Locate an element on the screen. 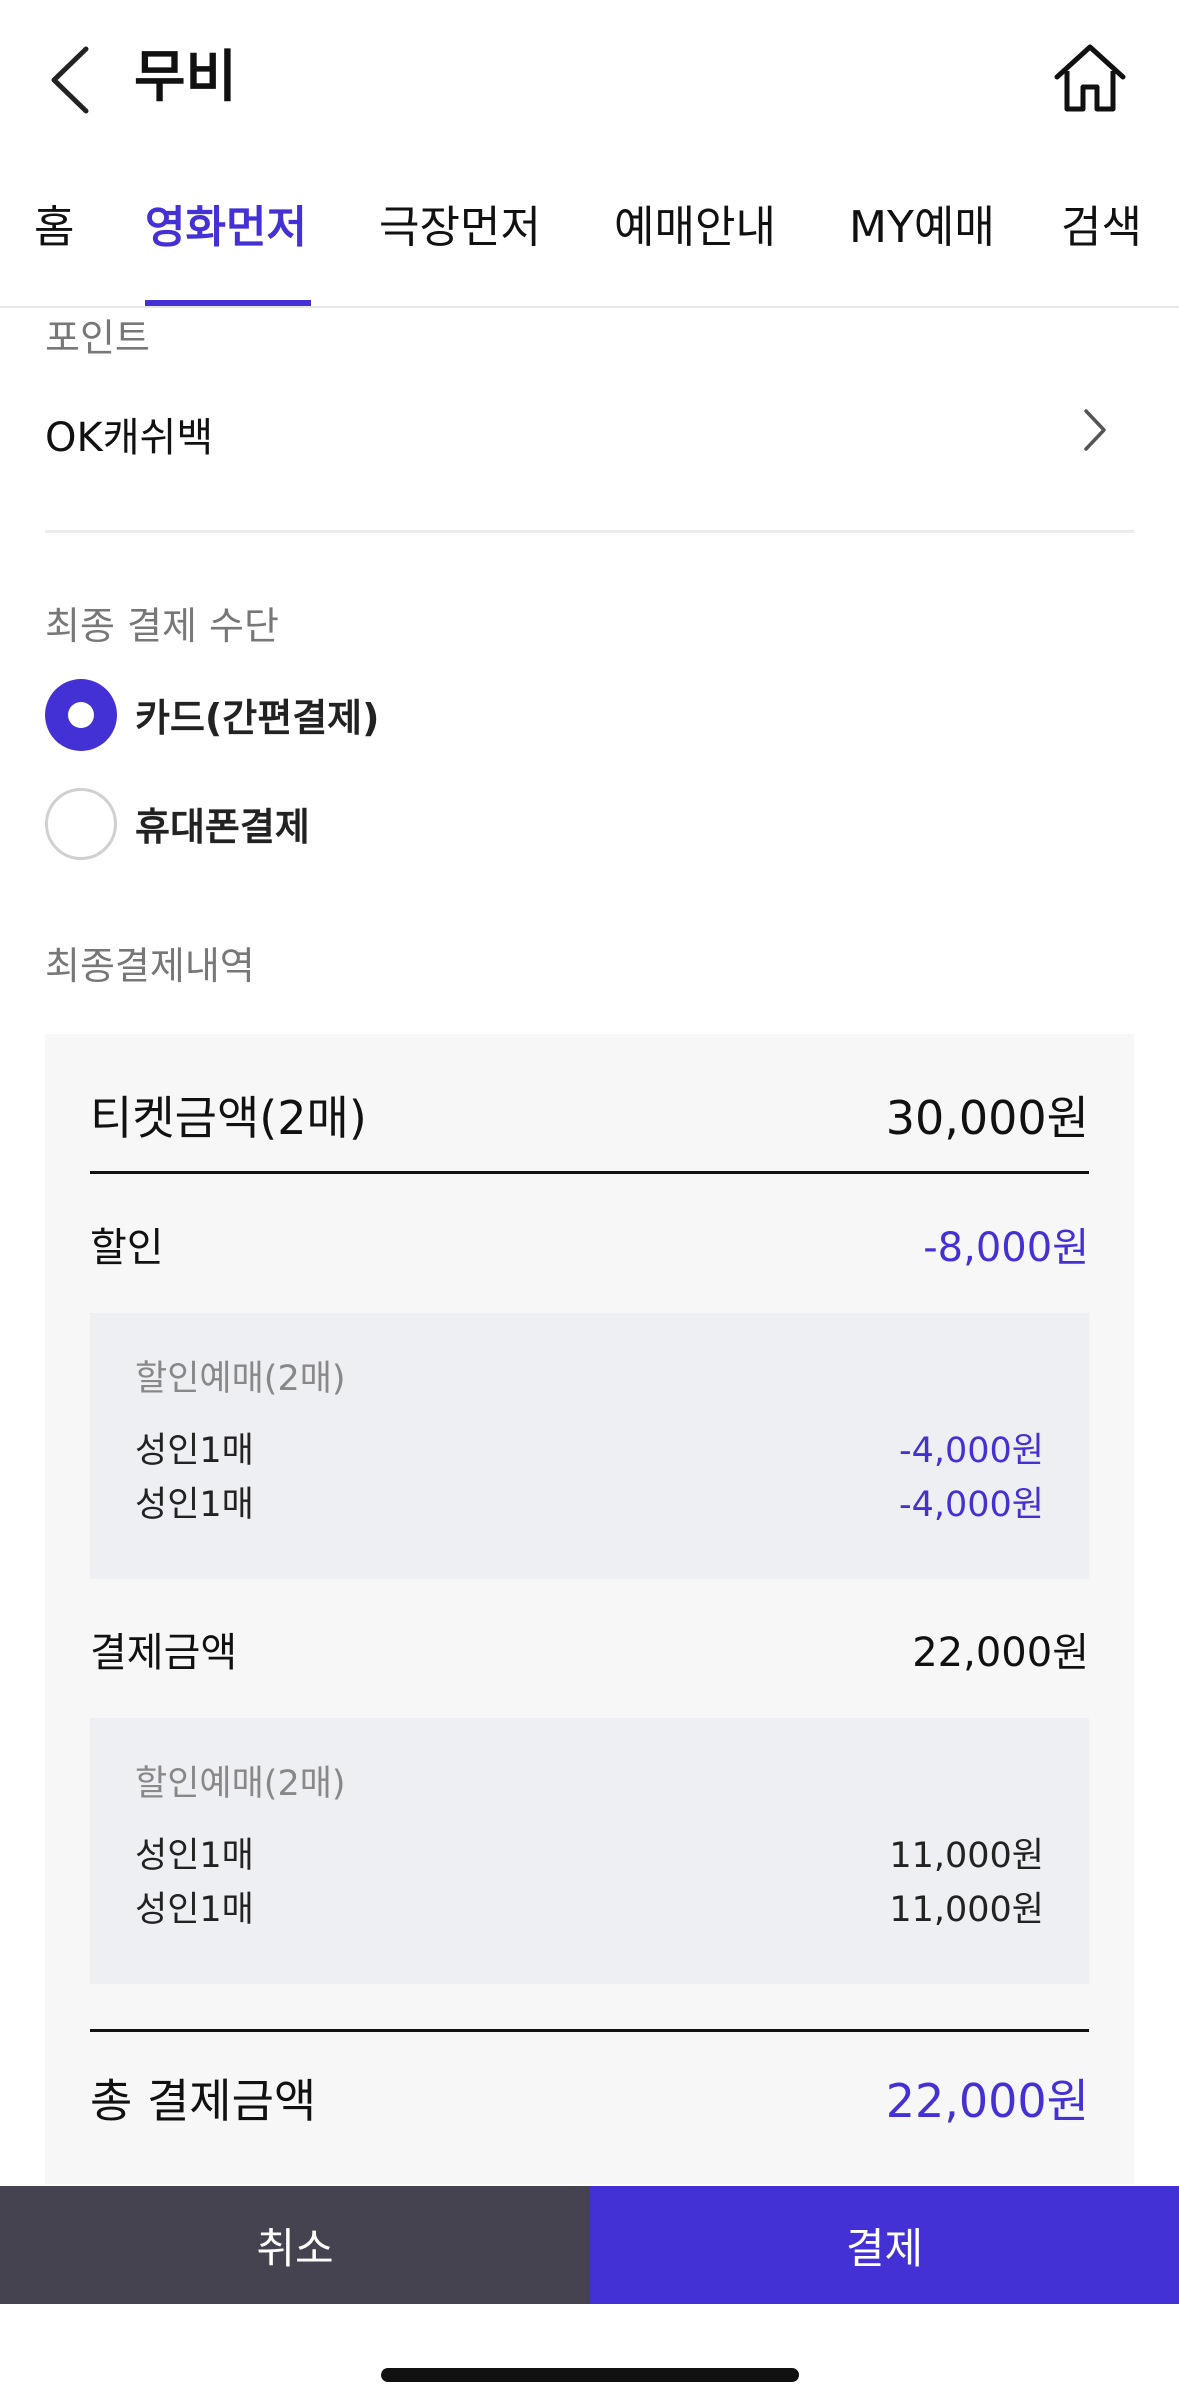 The image size is (1179, 2406). tab-bar: 홈 영화먼저 극장먼저 예매안내 MY예매 검색 is located at coordinates (589, 244).